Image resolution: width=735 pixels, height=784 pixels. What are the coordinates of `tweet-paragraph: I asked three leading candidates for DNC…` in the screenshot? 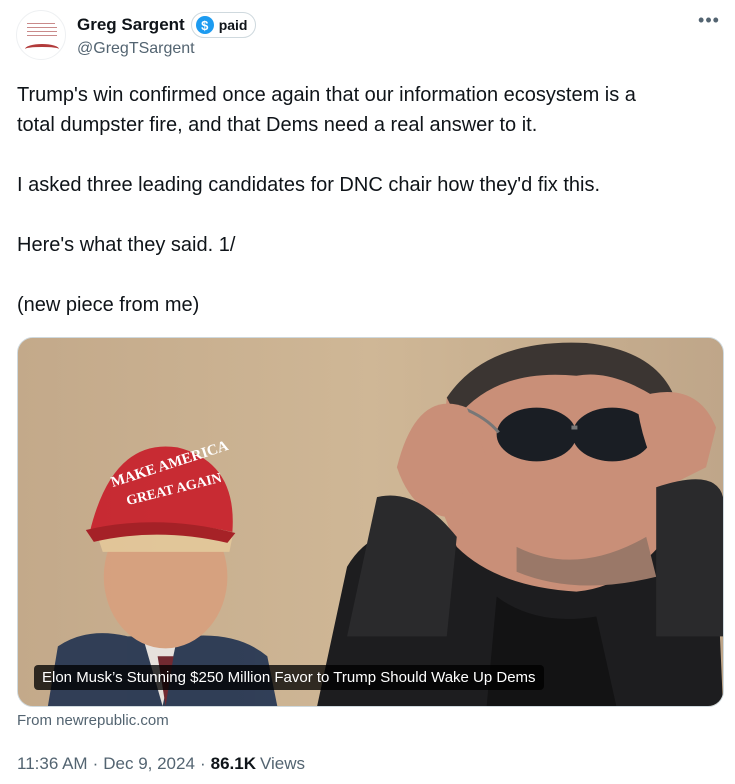 It's located at (309, 185).